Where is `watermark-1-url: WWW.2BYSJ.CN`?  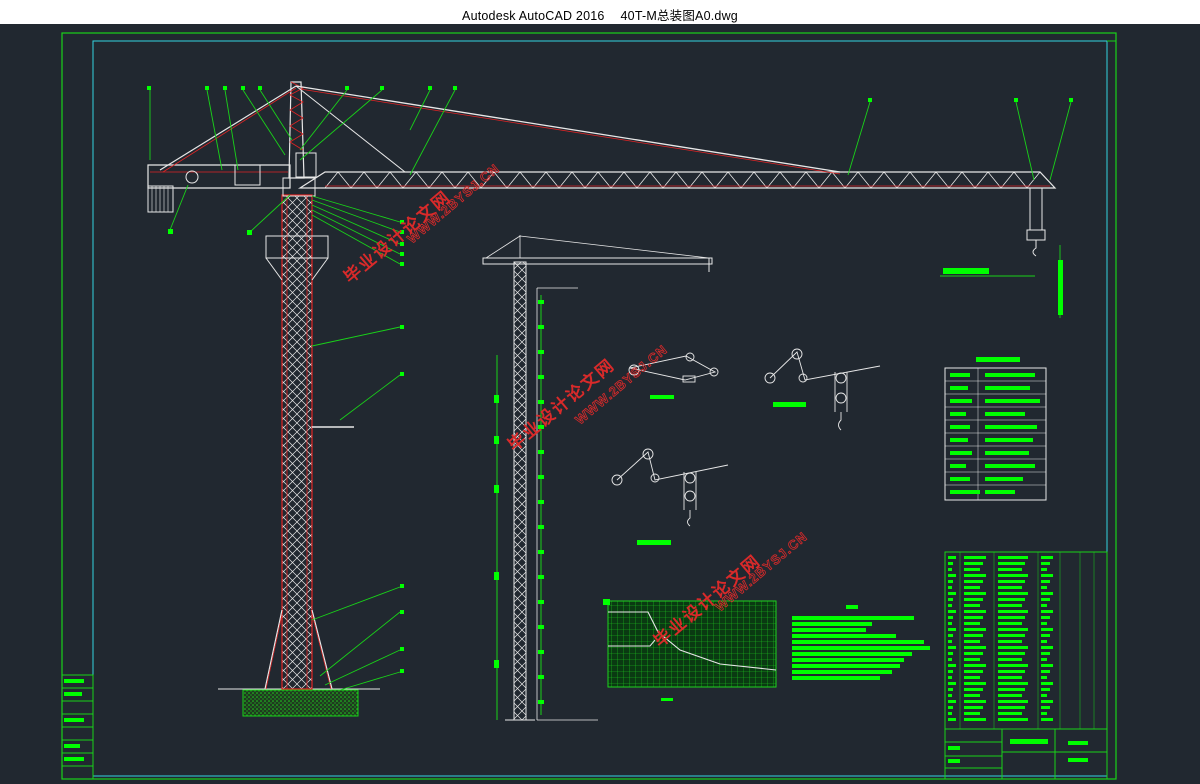 watermark-1-url: WWW.2BYSJ.CN is located at coordinates (453, 204).